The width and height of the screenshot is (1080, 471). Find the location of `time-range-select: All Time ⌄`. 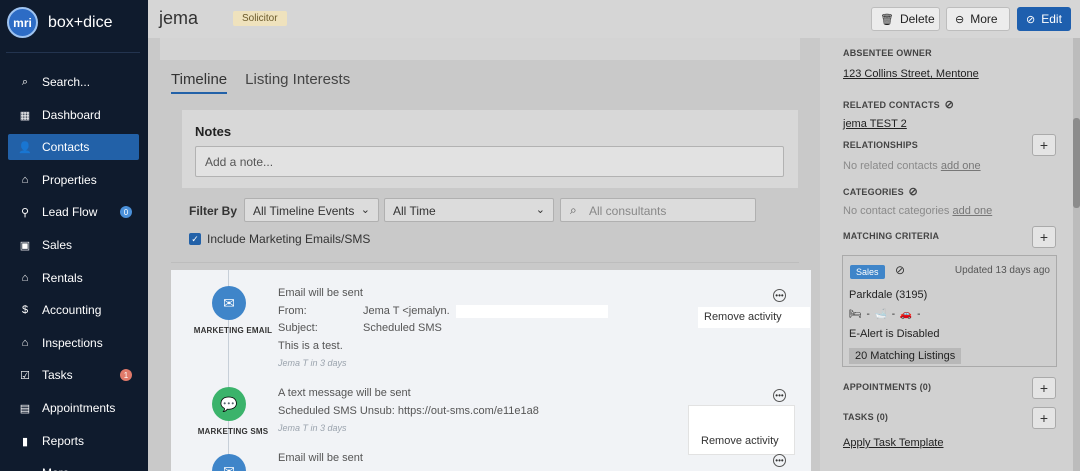

time-range-select: All Time ⌄ is located at coordinates (469, 210).